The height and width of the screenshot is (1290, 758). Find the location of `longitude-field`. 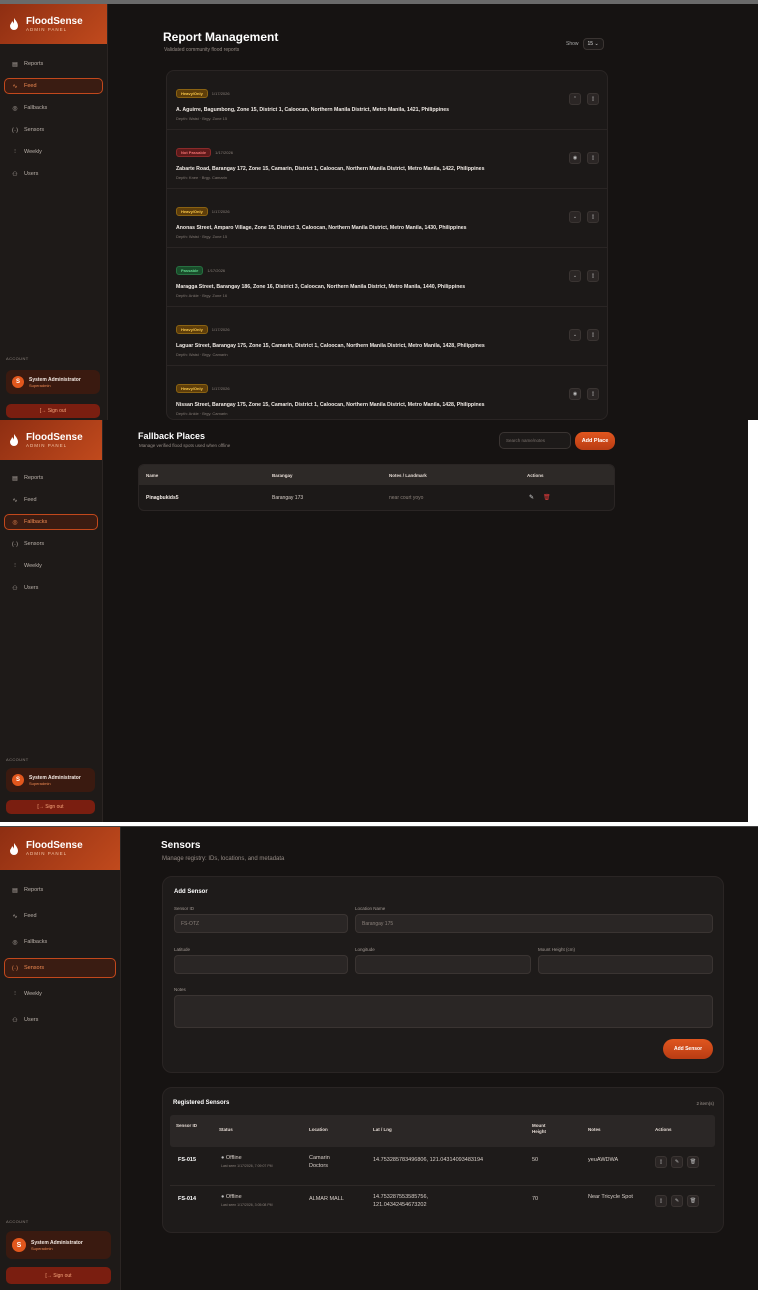

longitude-field is located at coordinates (443, 964).